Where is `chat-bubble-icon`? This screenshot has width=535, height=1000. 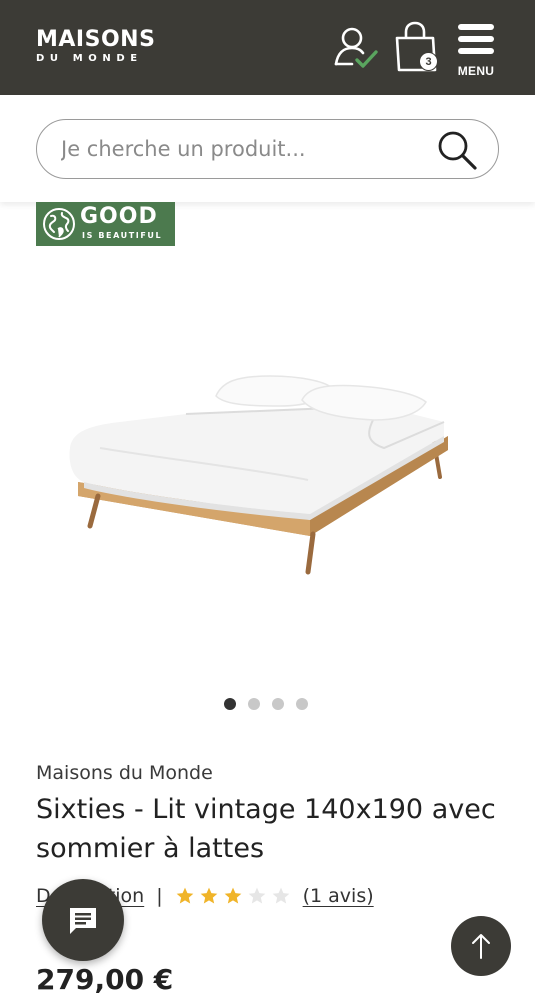
chat-bubble-icon is located at coordinates (83, 921).